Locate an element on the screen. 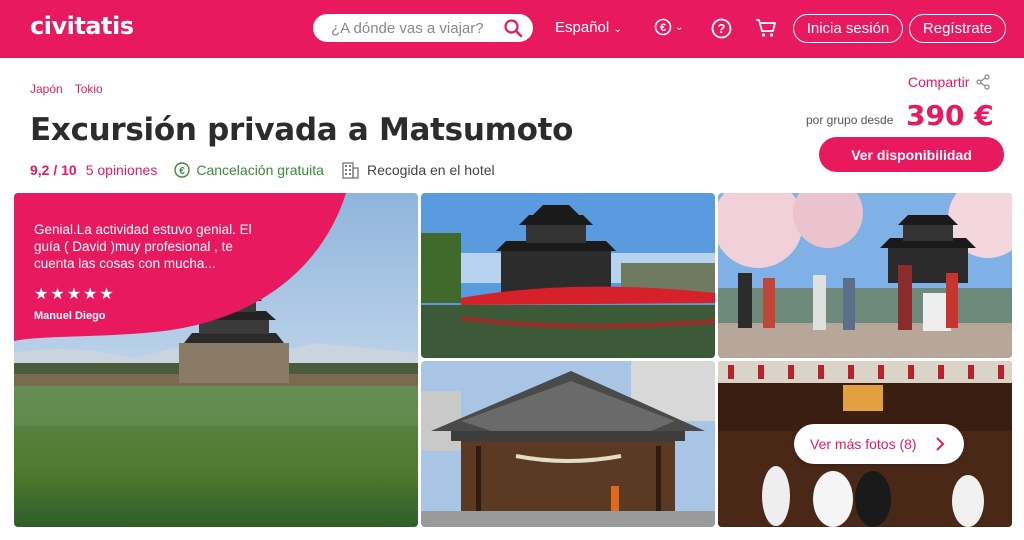  breadcrumb-item-tokio: Tokio is located at coordinates (89, 89).